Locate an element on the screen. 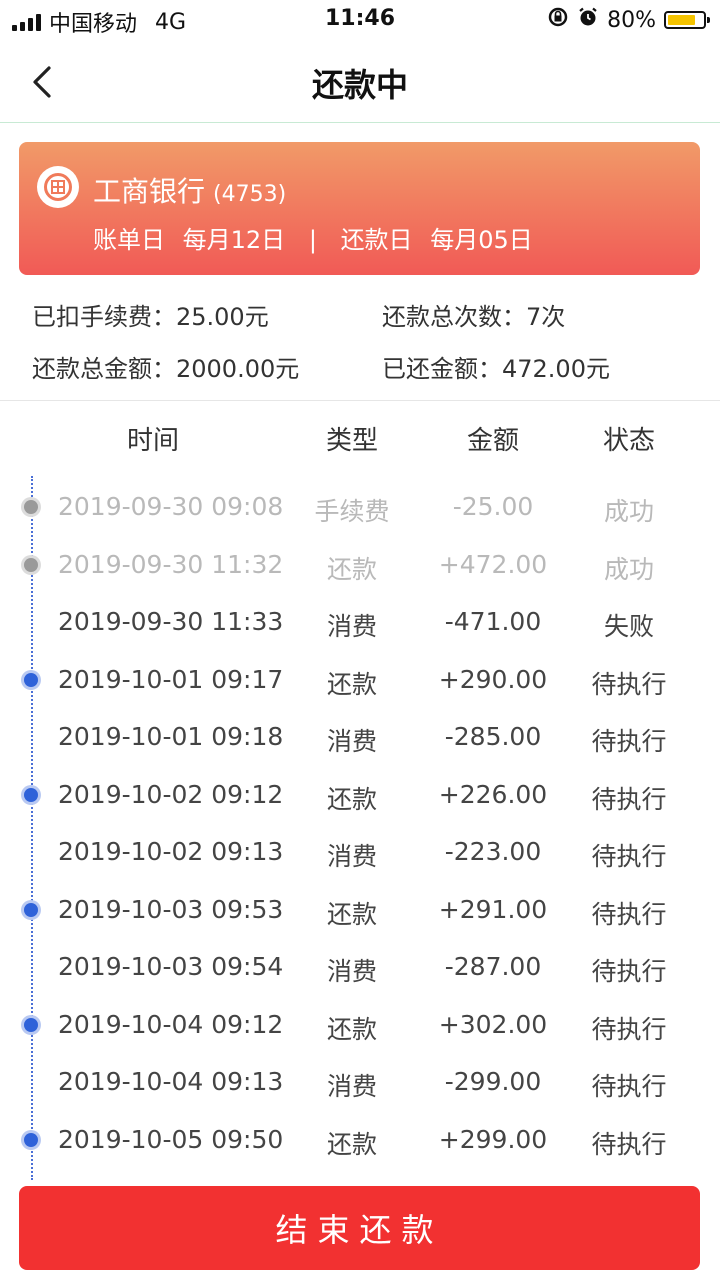 The height and width of the screenshot is (1280, 720). row-amount: +472.00 is located at coordinates (493, 564).